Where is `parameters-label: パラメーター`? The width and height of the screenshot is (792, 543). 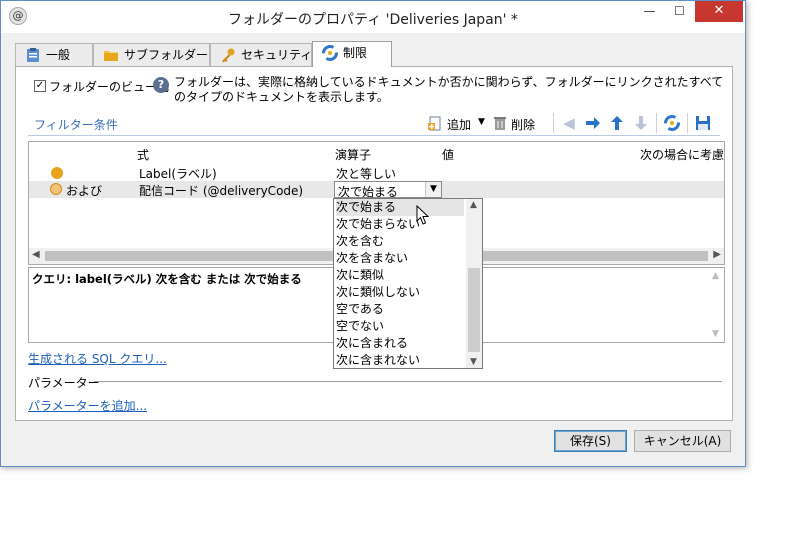 parameters-label: パラメーター is located at coordinates (64, 383).